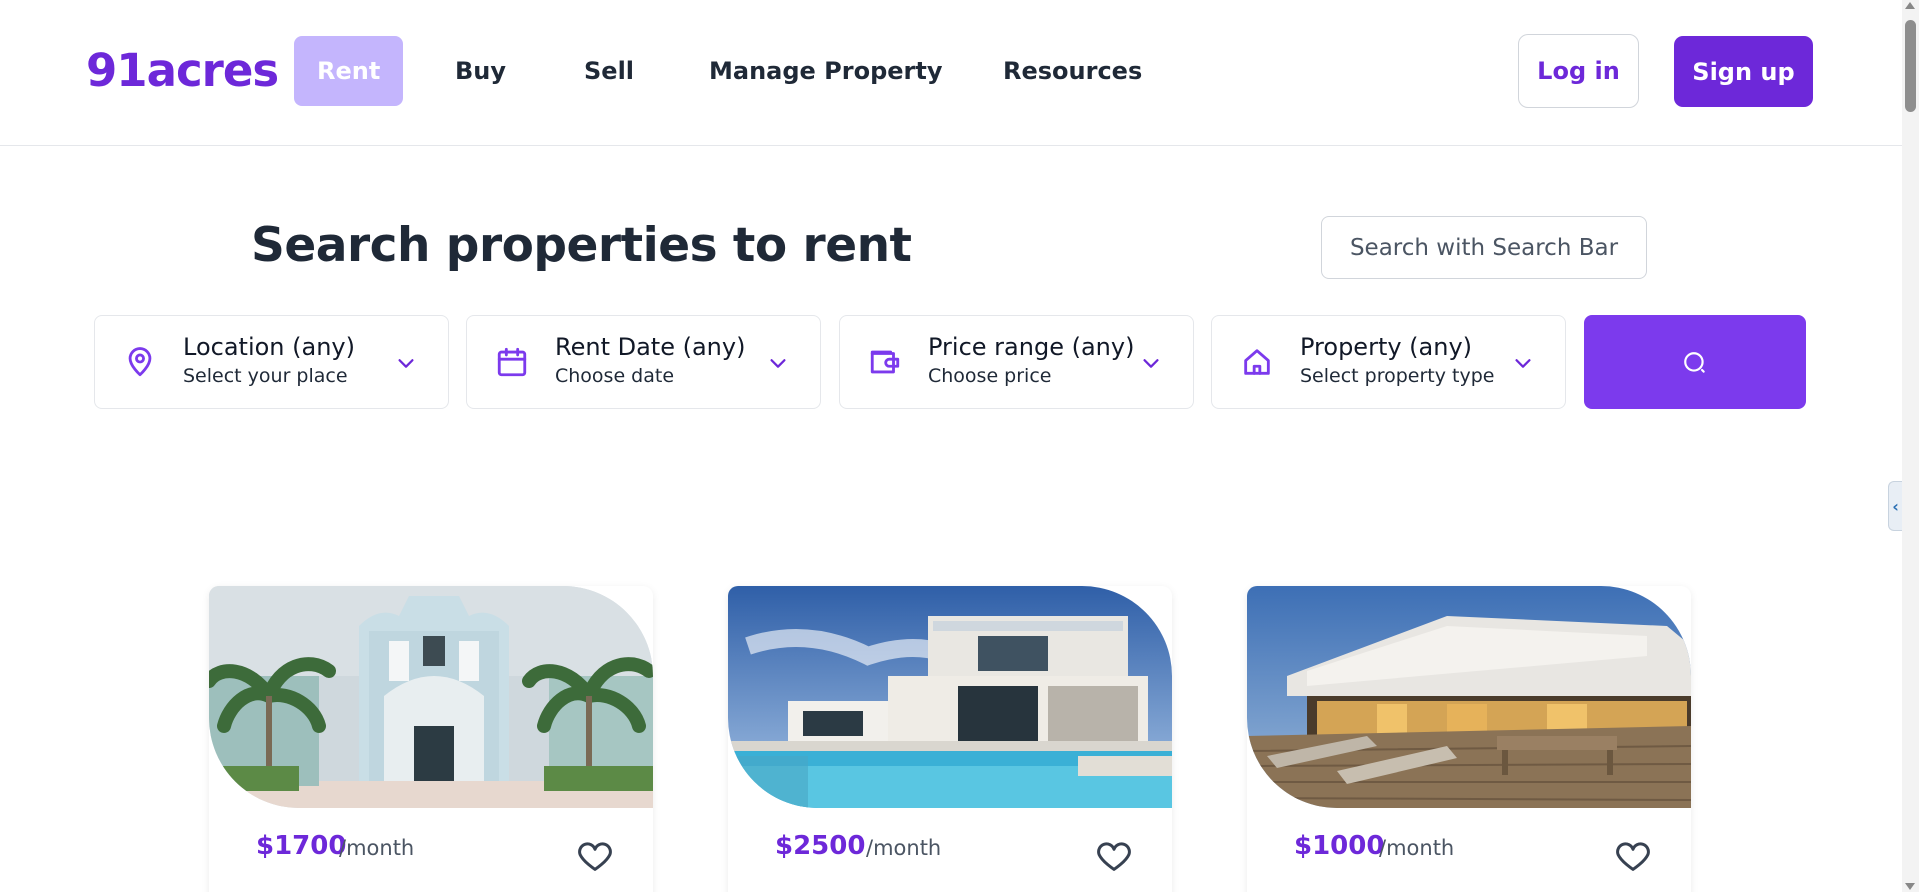 The width and height of the screenshot is (1919, 892). I want to click on home-icon, so click(1257, 362).